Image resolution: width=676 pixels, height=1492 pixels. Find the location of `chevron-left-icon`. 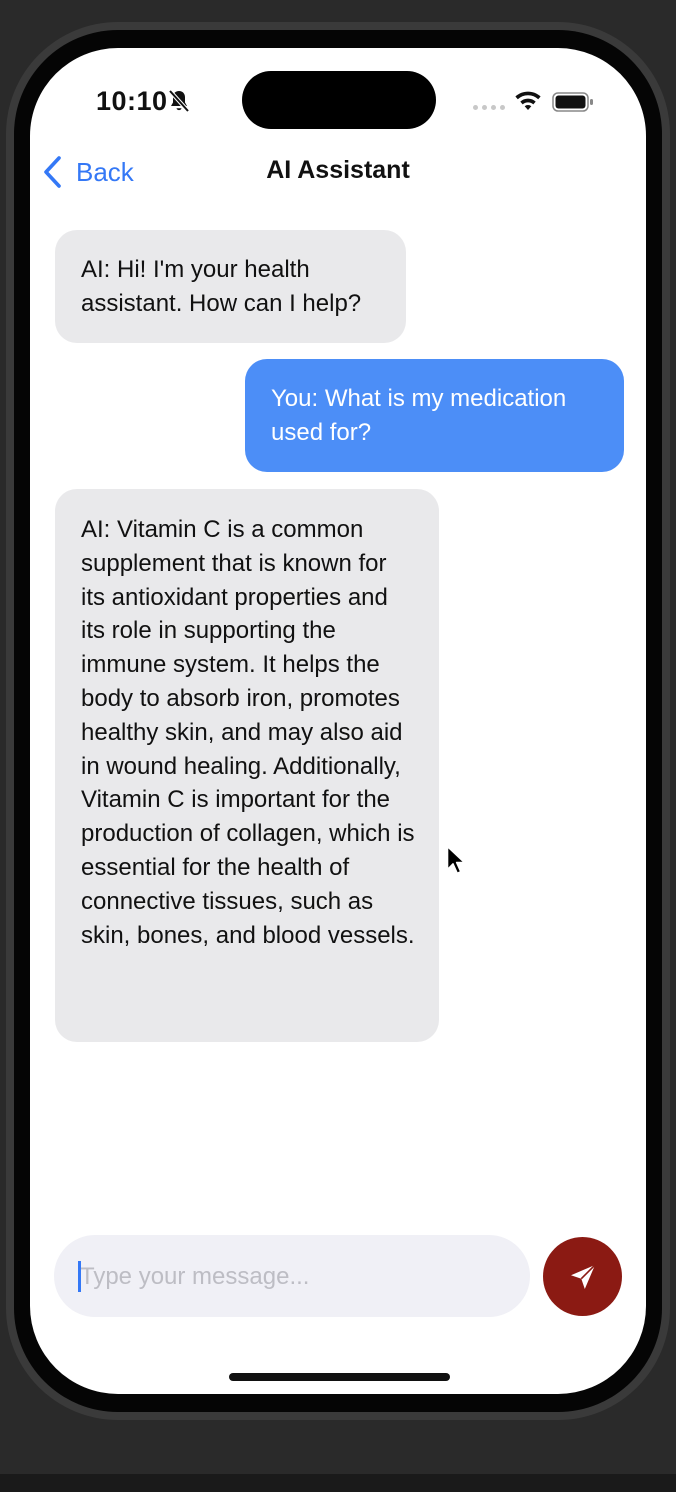

chevron-left-icon is located at coordinates (52, 172).